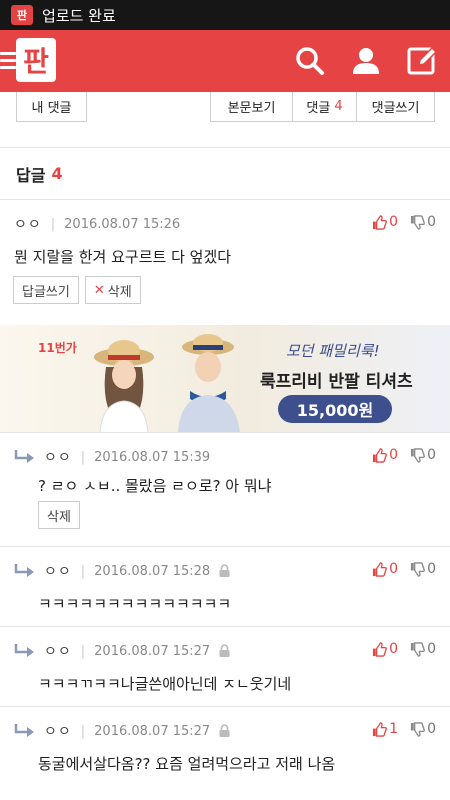 The height and width of the screenshot is (800, 450). I want to click on tab-write-comment: 댓글쓰기, so click(395, 106).